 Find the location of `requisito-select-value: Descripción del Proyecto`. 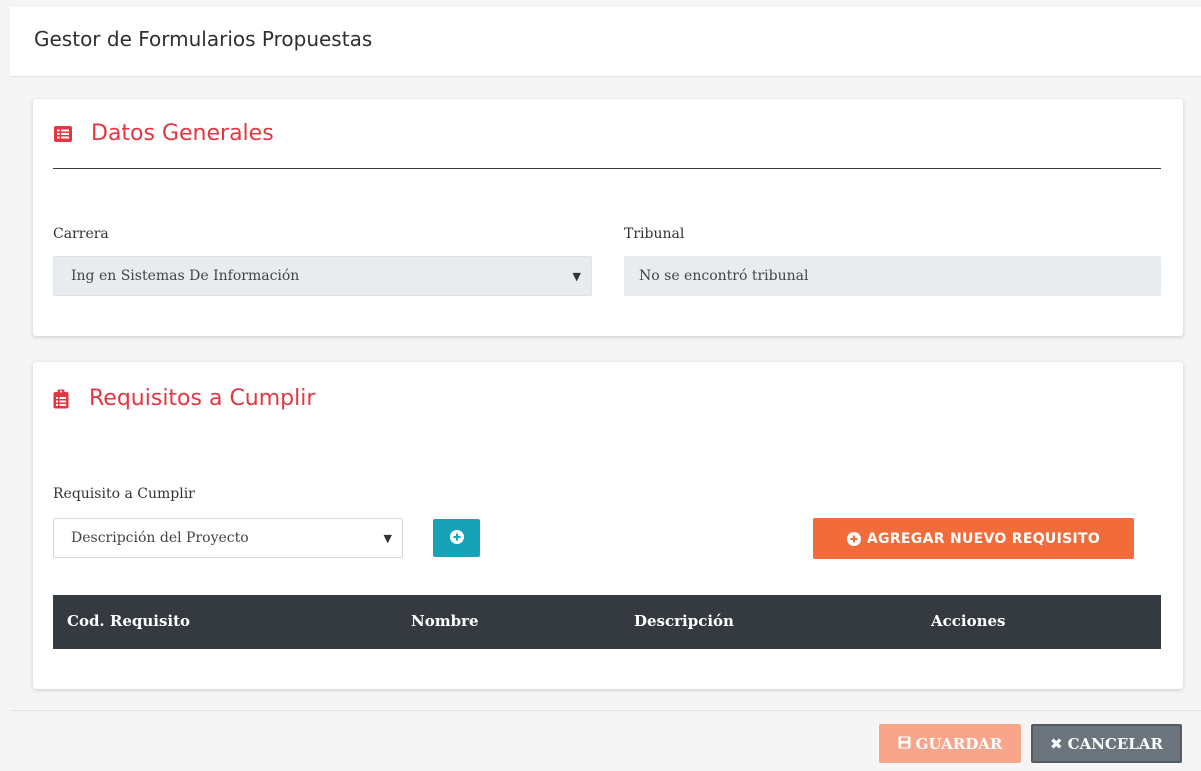

requisito-select-value: Descripción del Proyecto is located at coordinates (160, 538).